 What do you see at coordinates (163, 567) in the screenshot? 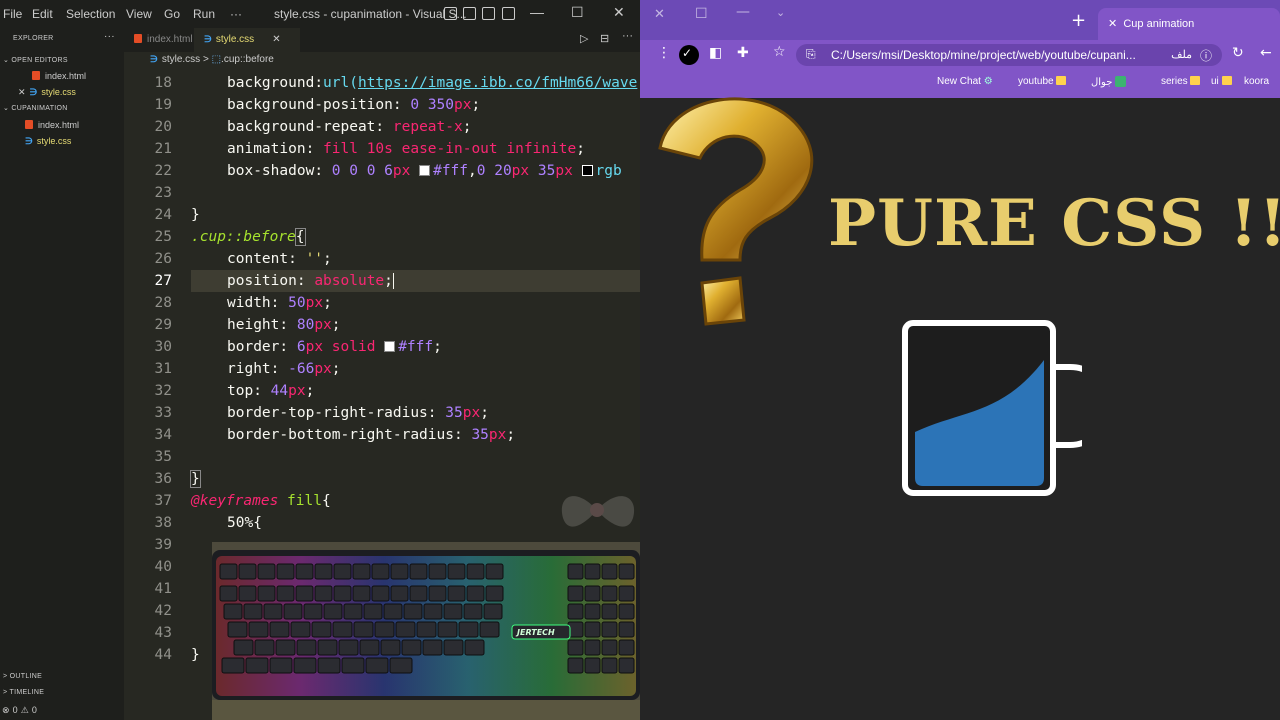
I see `line-number: 40` at bounding box center [163, 567].